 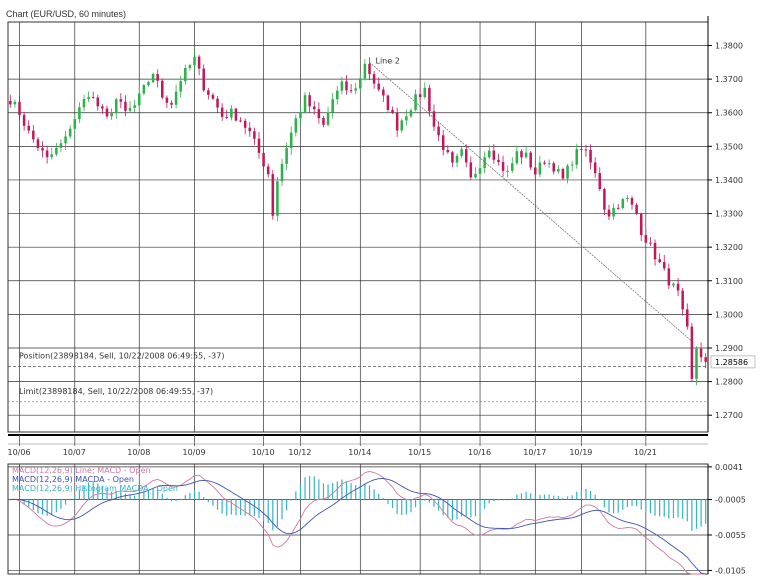 What do you see at coordinates (729, 46) in the screenshot?
I see `price-tick-label-0: 1.3800` at bounding box center [729, 46].